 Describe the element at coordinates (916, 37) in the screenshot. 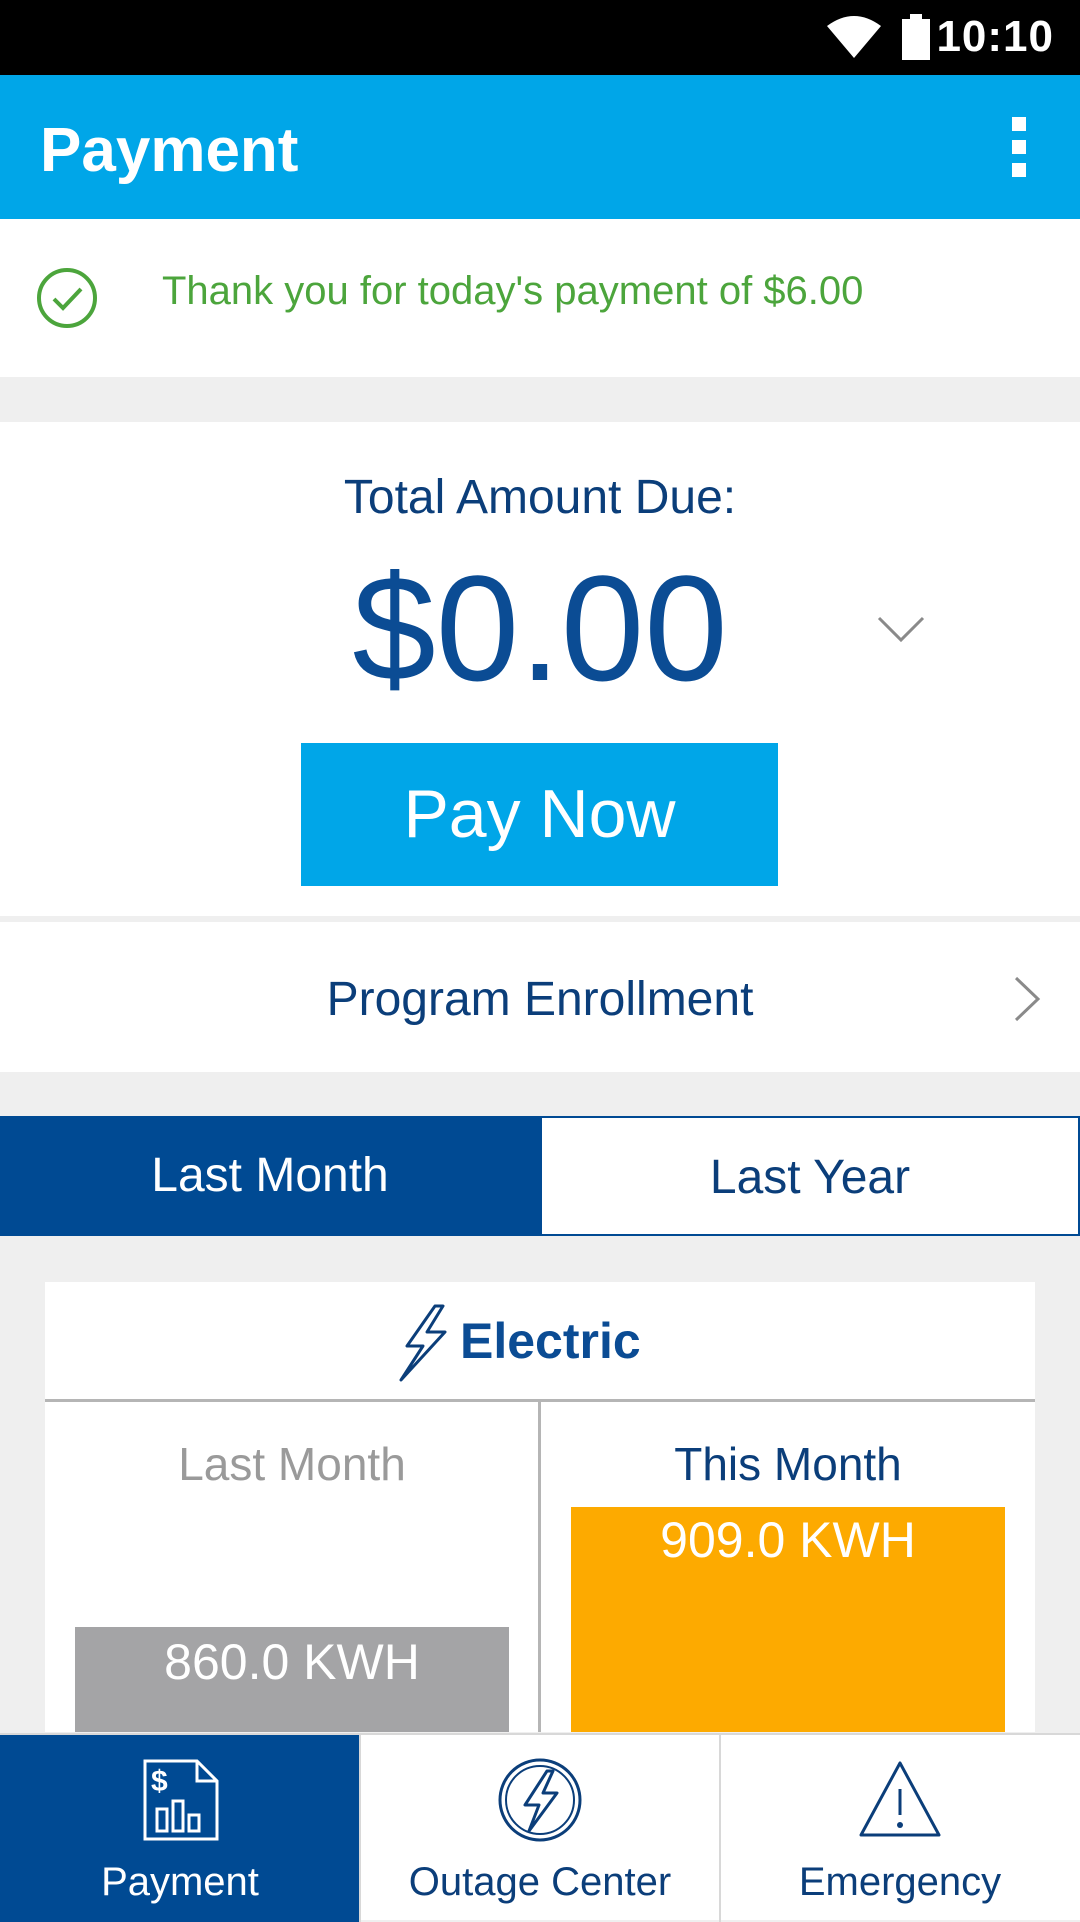

I see `battery-icon` at that location.